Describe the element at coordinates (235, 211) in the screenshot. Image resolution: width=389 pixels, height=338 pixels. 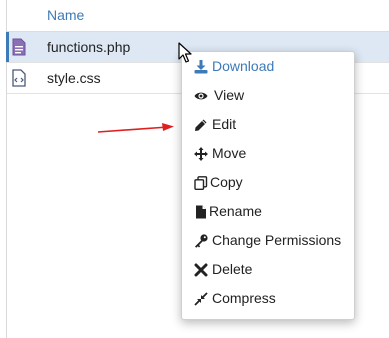
I see `menu-item-label: Rename` at that location.